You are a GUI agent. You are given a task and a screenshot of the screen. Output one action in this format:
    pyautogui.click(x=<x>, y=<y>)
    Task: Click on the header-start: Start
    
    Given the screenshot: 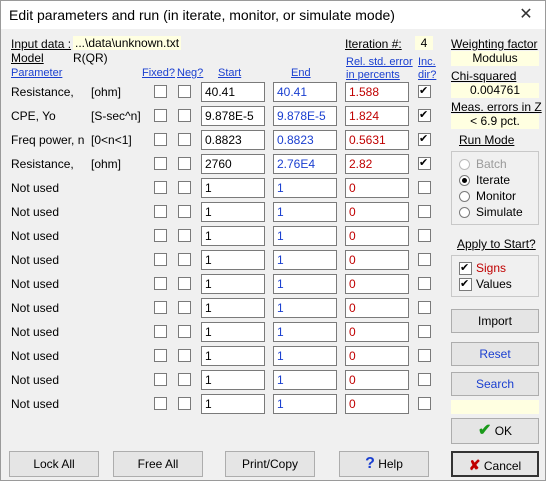 What is the action you would take?
    pyautogui.click(x=230, y=73)
    